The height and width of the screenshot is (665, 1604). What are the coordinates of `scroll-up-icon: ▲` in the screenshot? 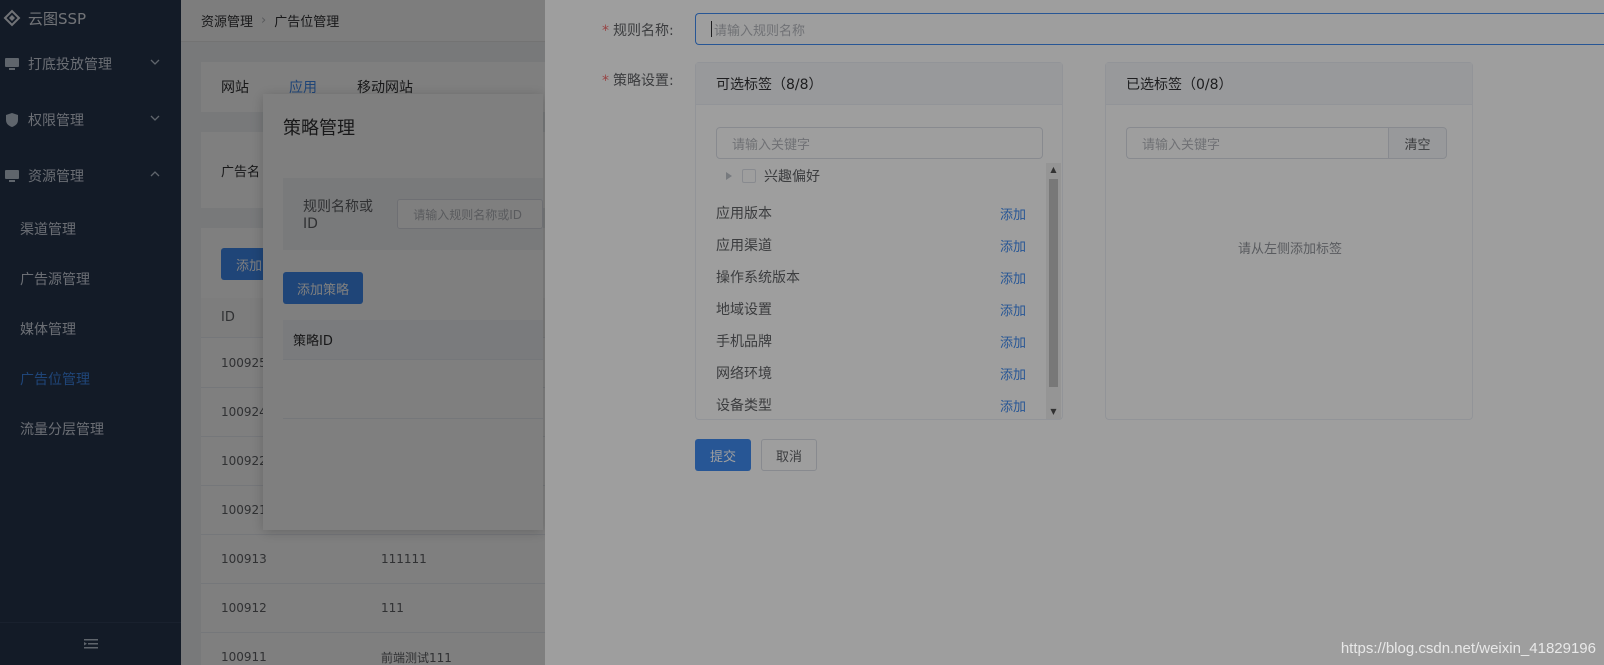 It's located at (1053, 170).